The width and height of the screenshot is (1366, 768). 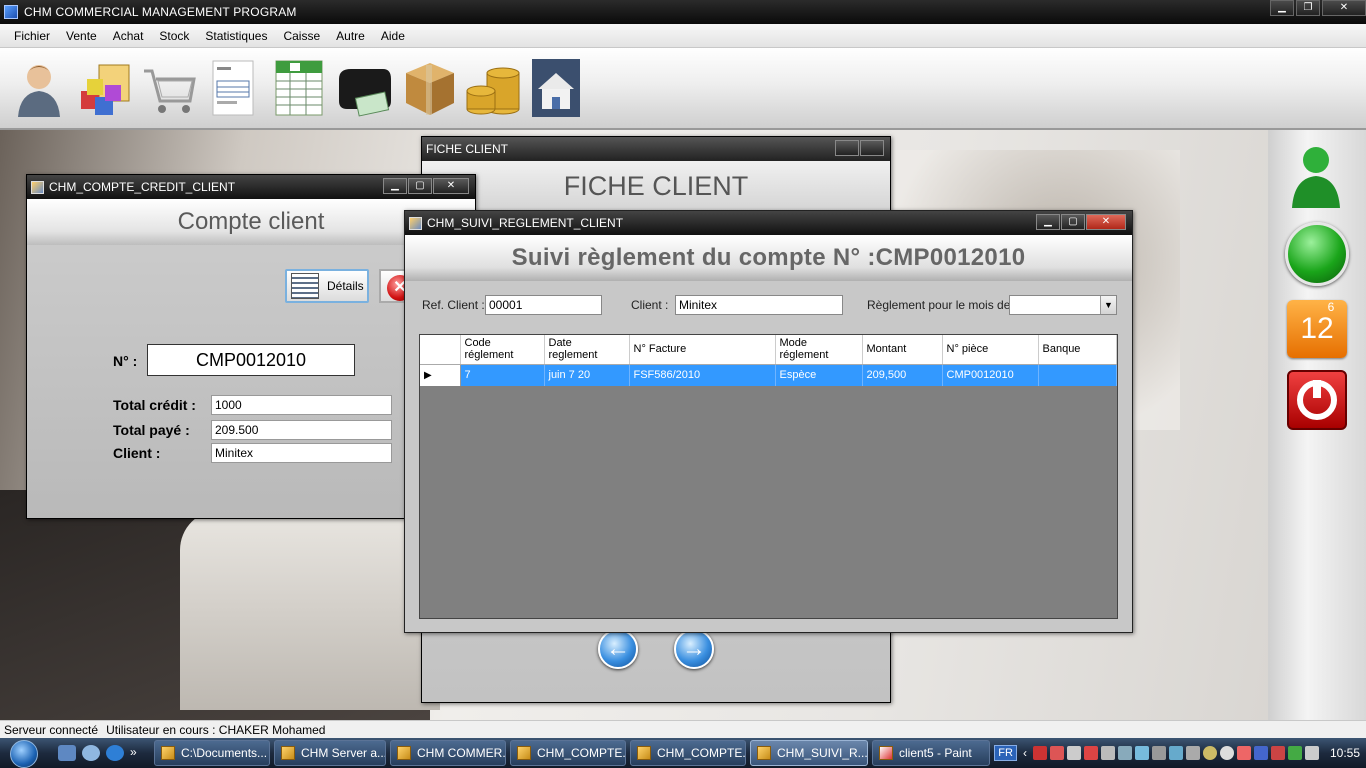 What do you see at coordinates (1056, 753) in the screenshot?
I see `security-icon` at bounding box center [1056, 753].